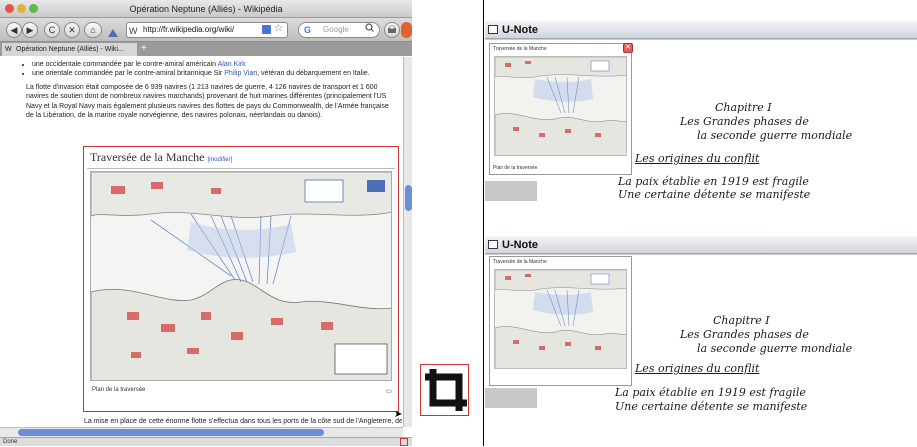 The width and height of the screenshot is (917, 447). Describe the element at coordinates (52, 30) in the screenshot. I see `reload-button: C` at that location.